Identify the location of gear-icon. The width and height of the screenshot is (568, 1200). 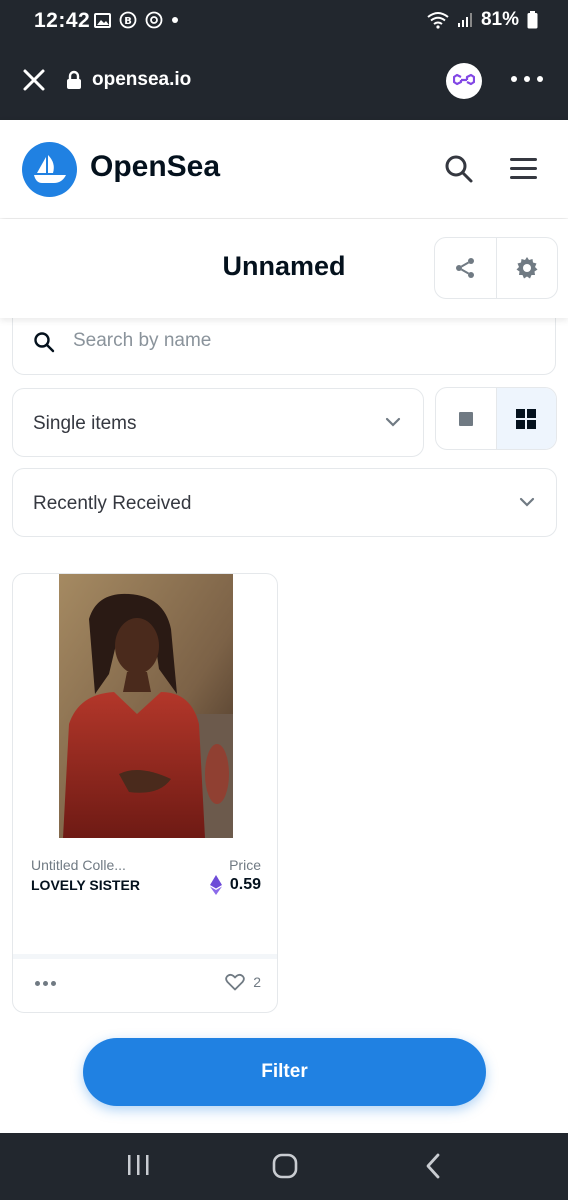
(527, 268).